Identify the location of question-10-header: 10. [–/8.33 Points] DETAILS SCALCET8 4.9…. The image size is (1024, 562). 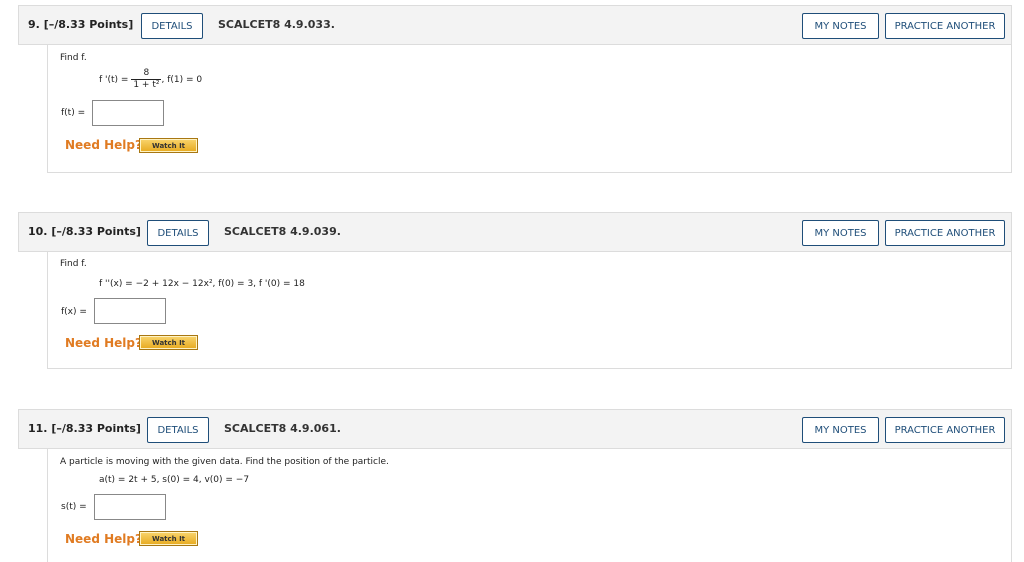
(515, 232).